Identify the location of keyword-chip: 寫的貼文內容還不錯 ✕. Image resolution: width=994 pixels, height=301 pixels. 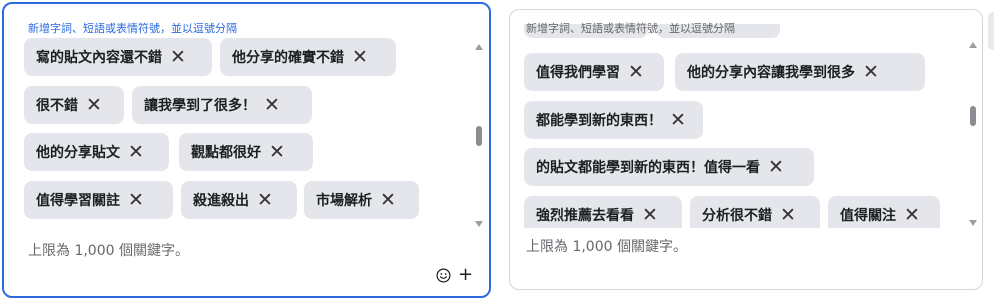
(118, 57).